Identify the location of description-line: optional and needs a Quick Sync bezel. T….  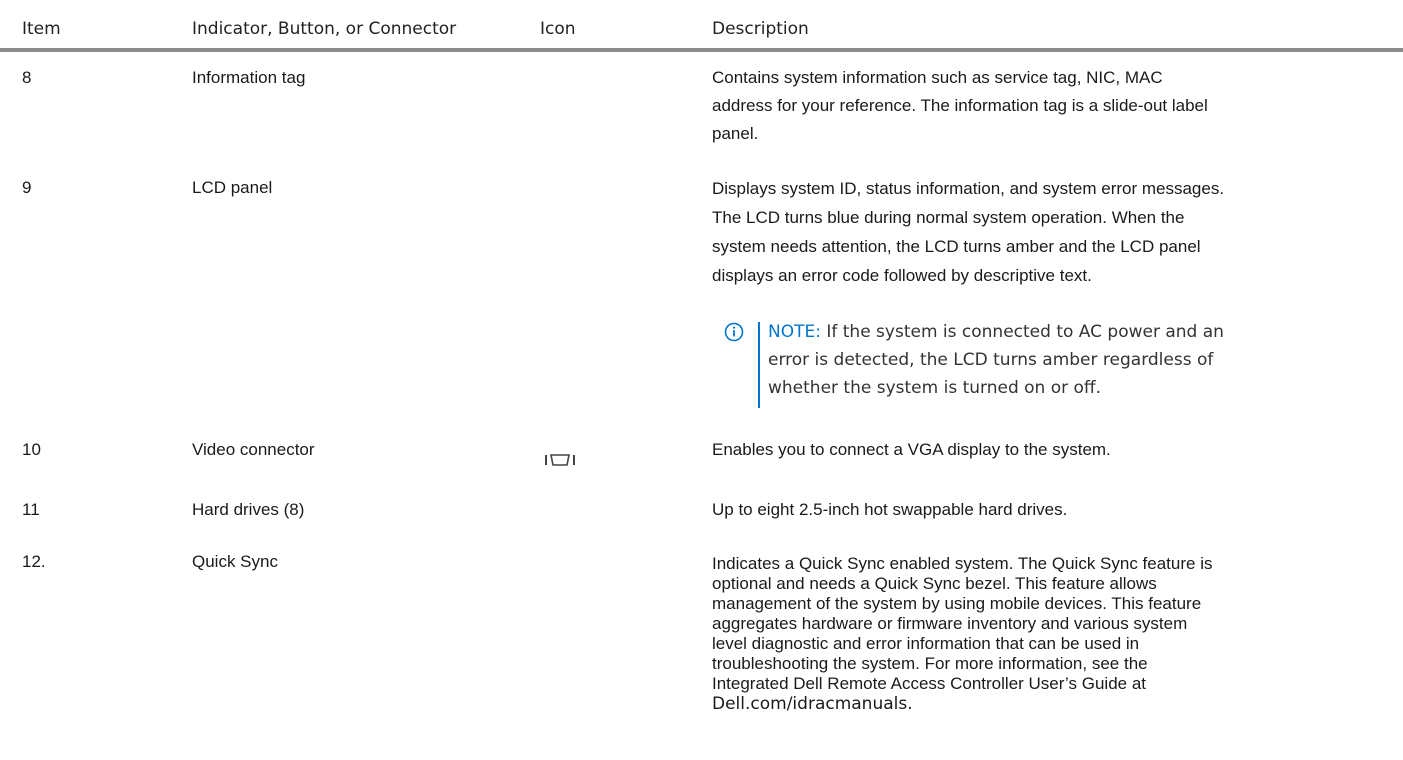
(934, 583).